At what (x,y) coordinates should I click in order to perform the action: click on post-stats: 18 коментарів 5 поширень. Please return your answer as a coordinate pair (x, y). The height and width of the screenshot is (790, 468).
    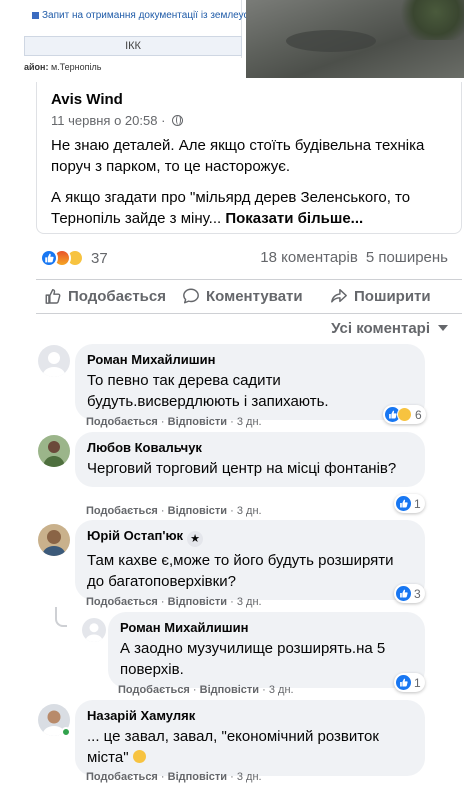
    Looking at the image, I should click on (354, 257).